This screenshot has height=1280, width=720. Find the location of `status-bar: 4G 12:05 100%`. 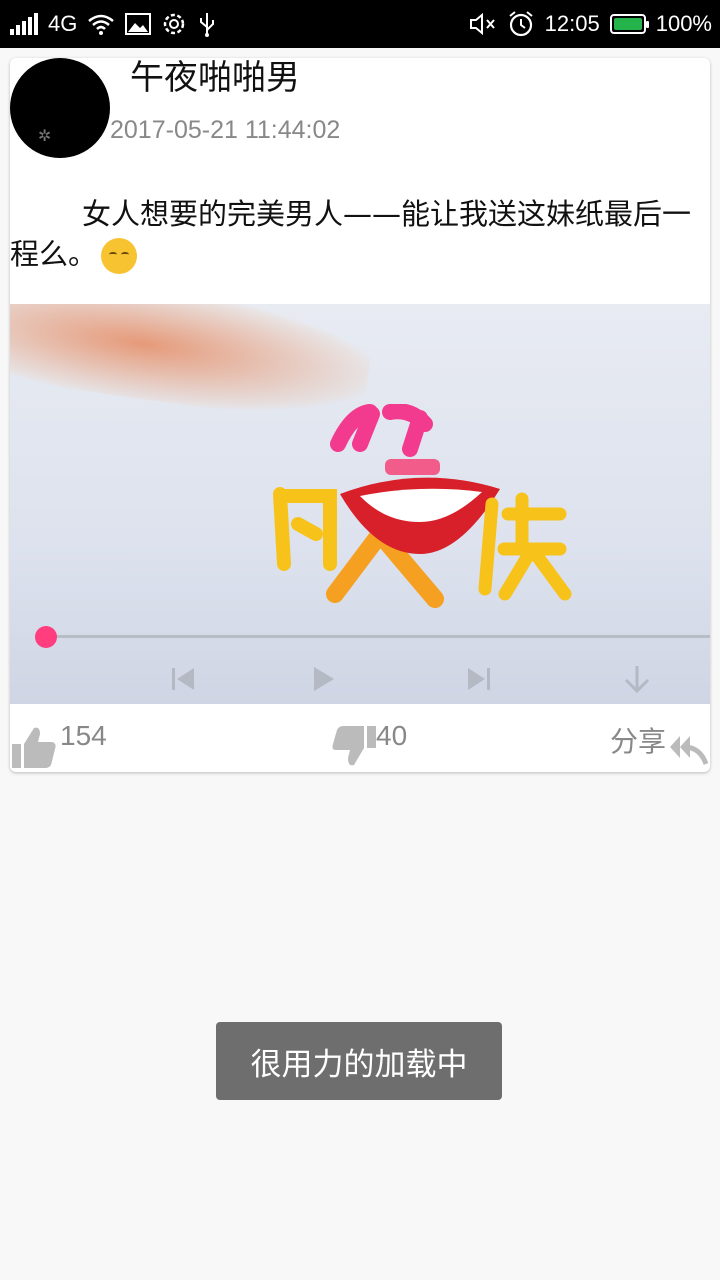

status-bar: 4G 12:05 100% is located at coordinates (360, 24).